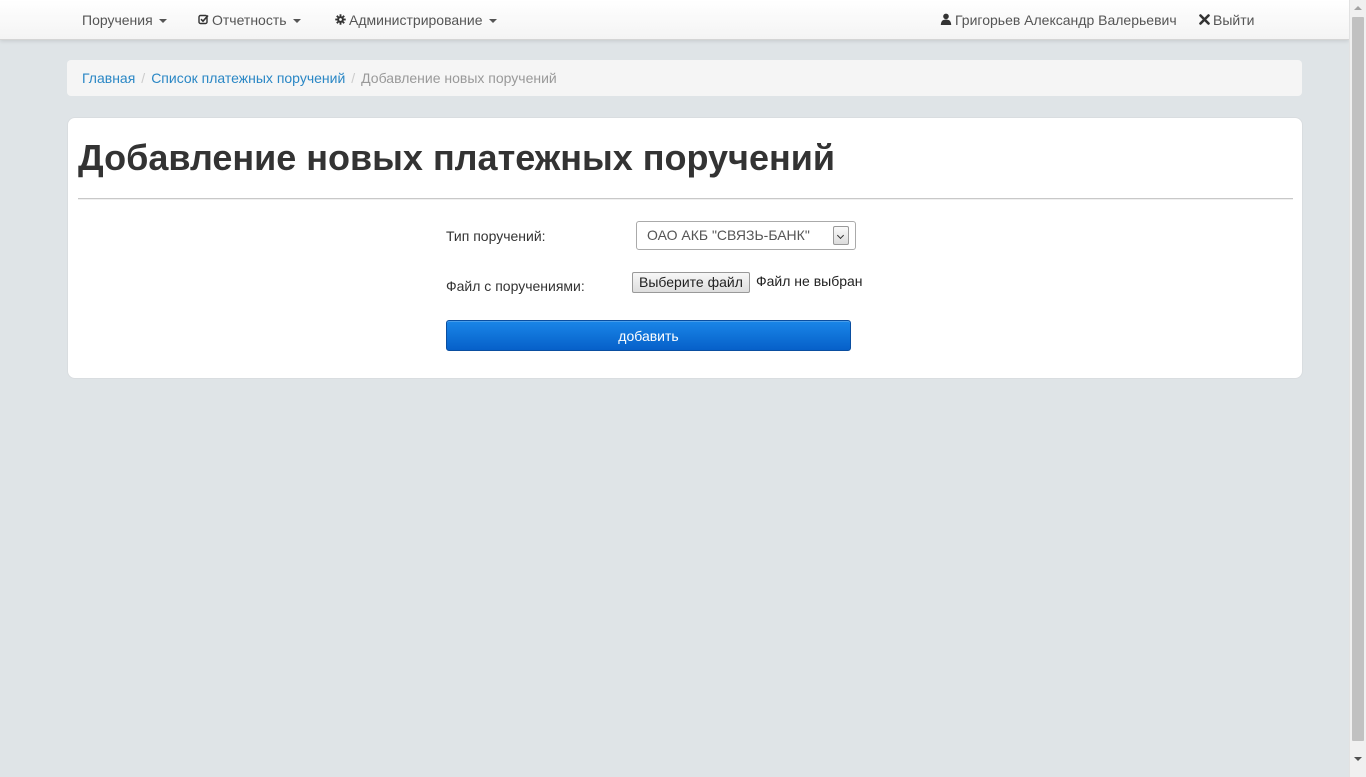 This screenshot has width=1366, height=777. Describe the element at coordinates (456, 157) in the screenshot. I see `page-title: Добавление новых платежных поручений` at that location.